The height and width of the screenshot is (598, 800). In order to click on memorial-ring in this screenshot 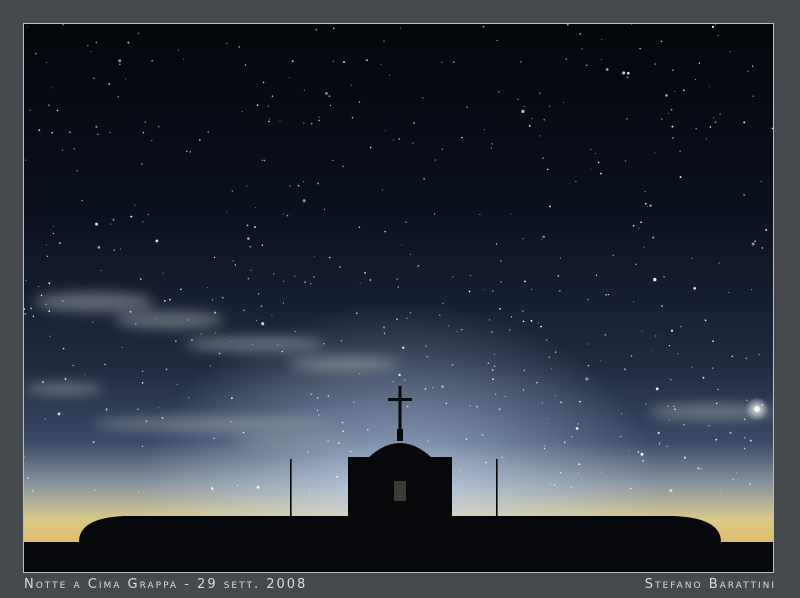, I will do `click(398, 544)`.